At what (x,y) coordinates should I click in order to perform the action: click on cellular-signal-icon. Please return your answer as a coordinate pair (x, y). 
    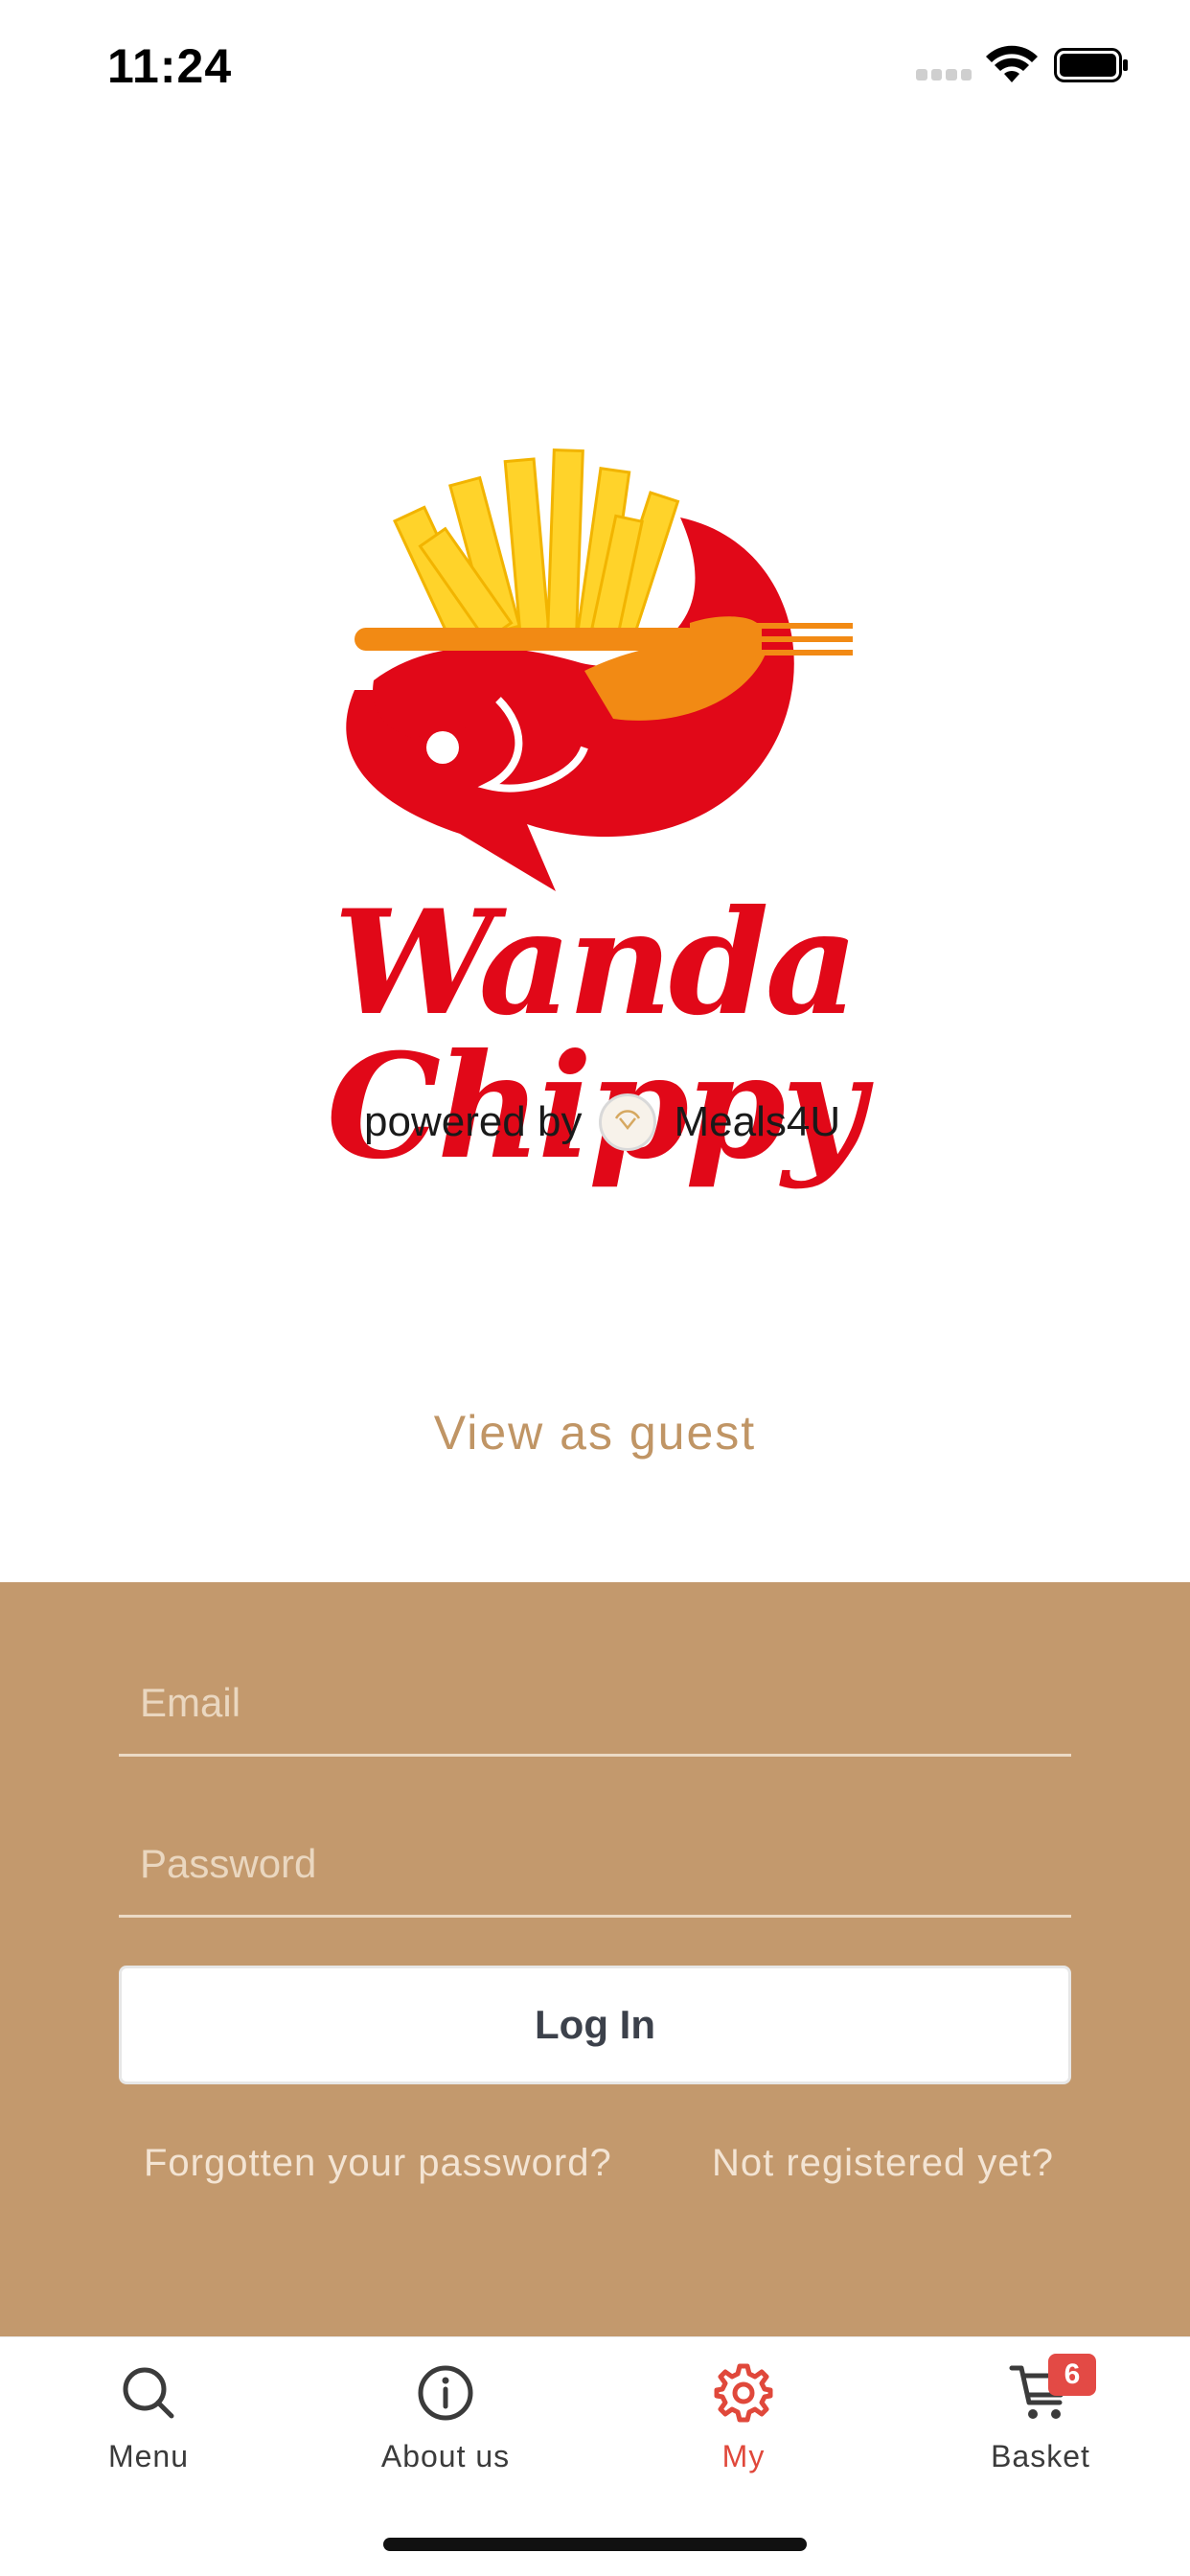
    Looking at the image, I should click on (944, 74).